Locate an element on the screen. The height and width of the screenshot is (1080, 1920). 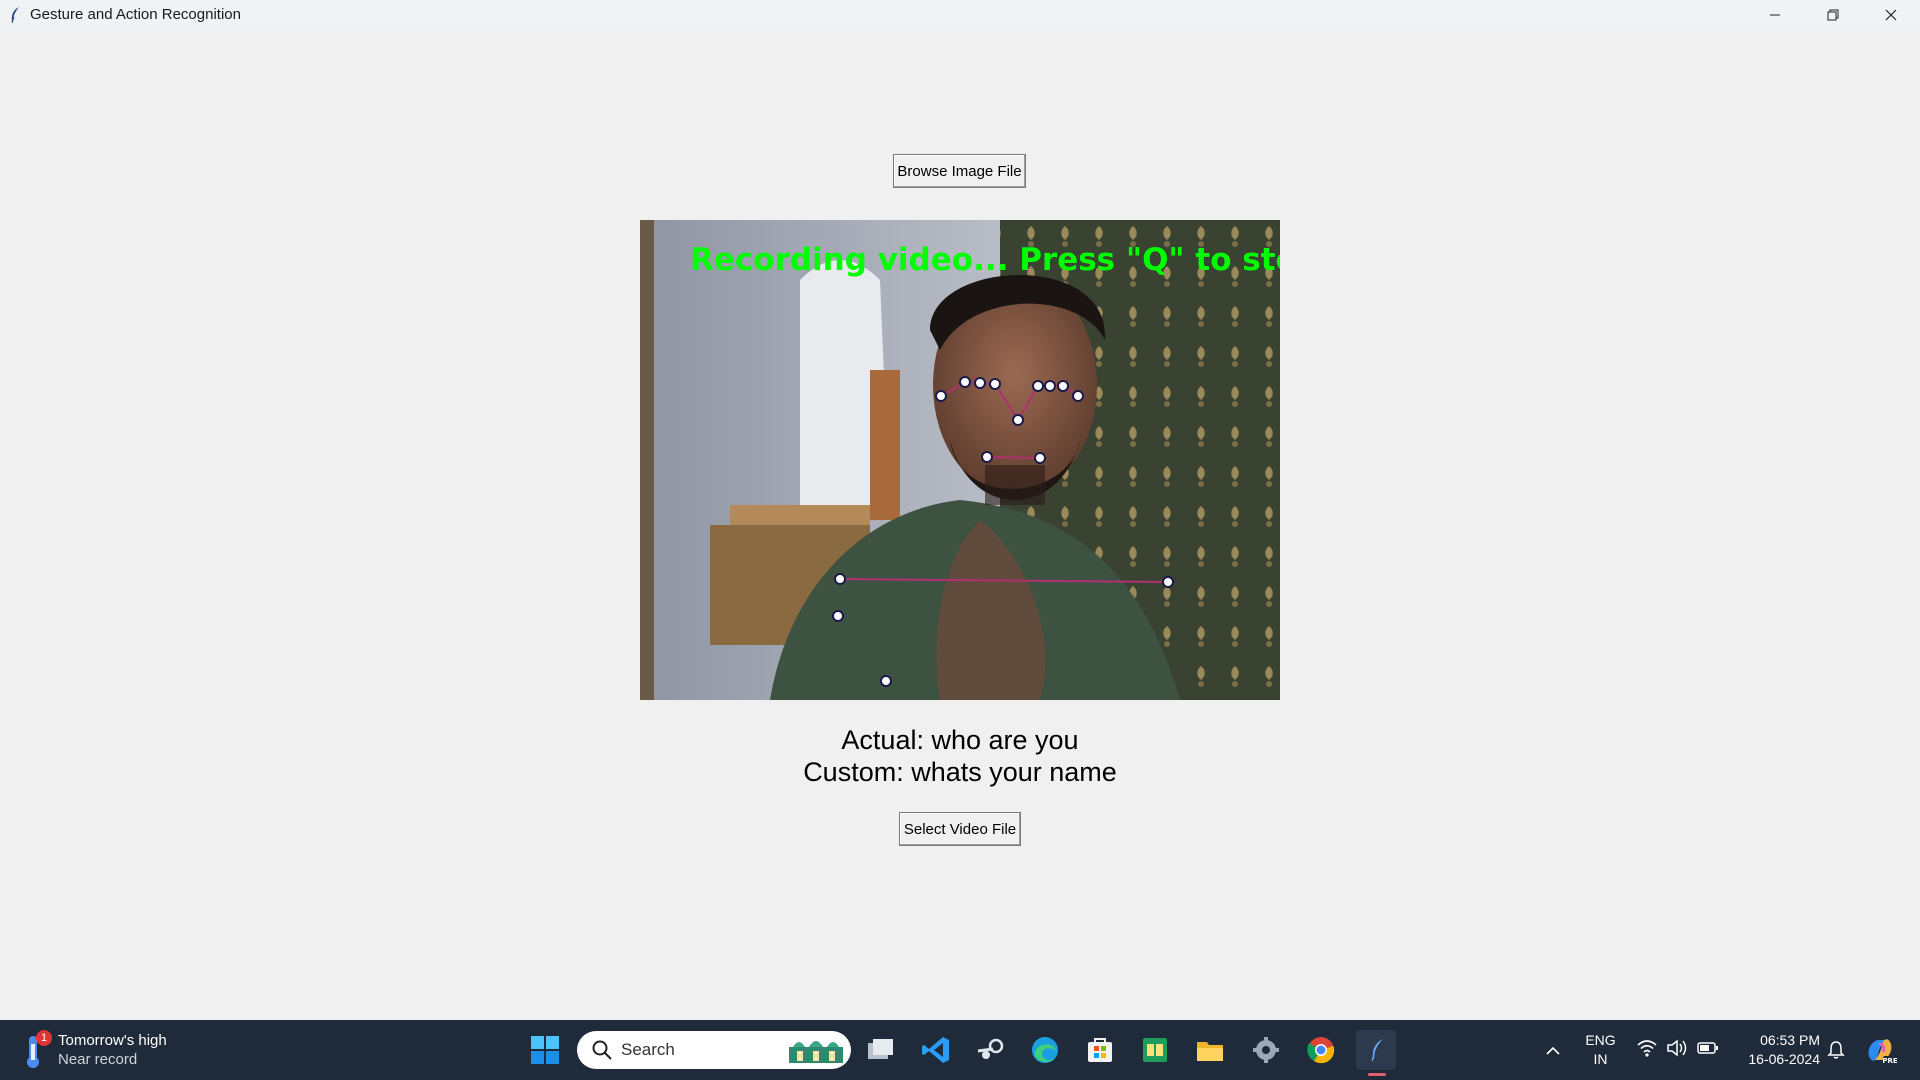
restore-icon is located at coordinates (1833, 14).